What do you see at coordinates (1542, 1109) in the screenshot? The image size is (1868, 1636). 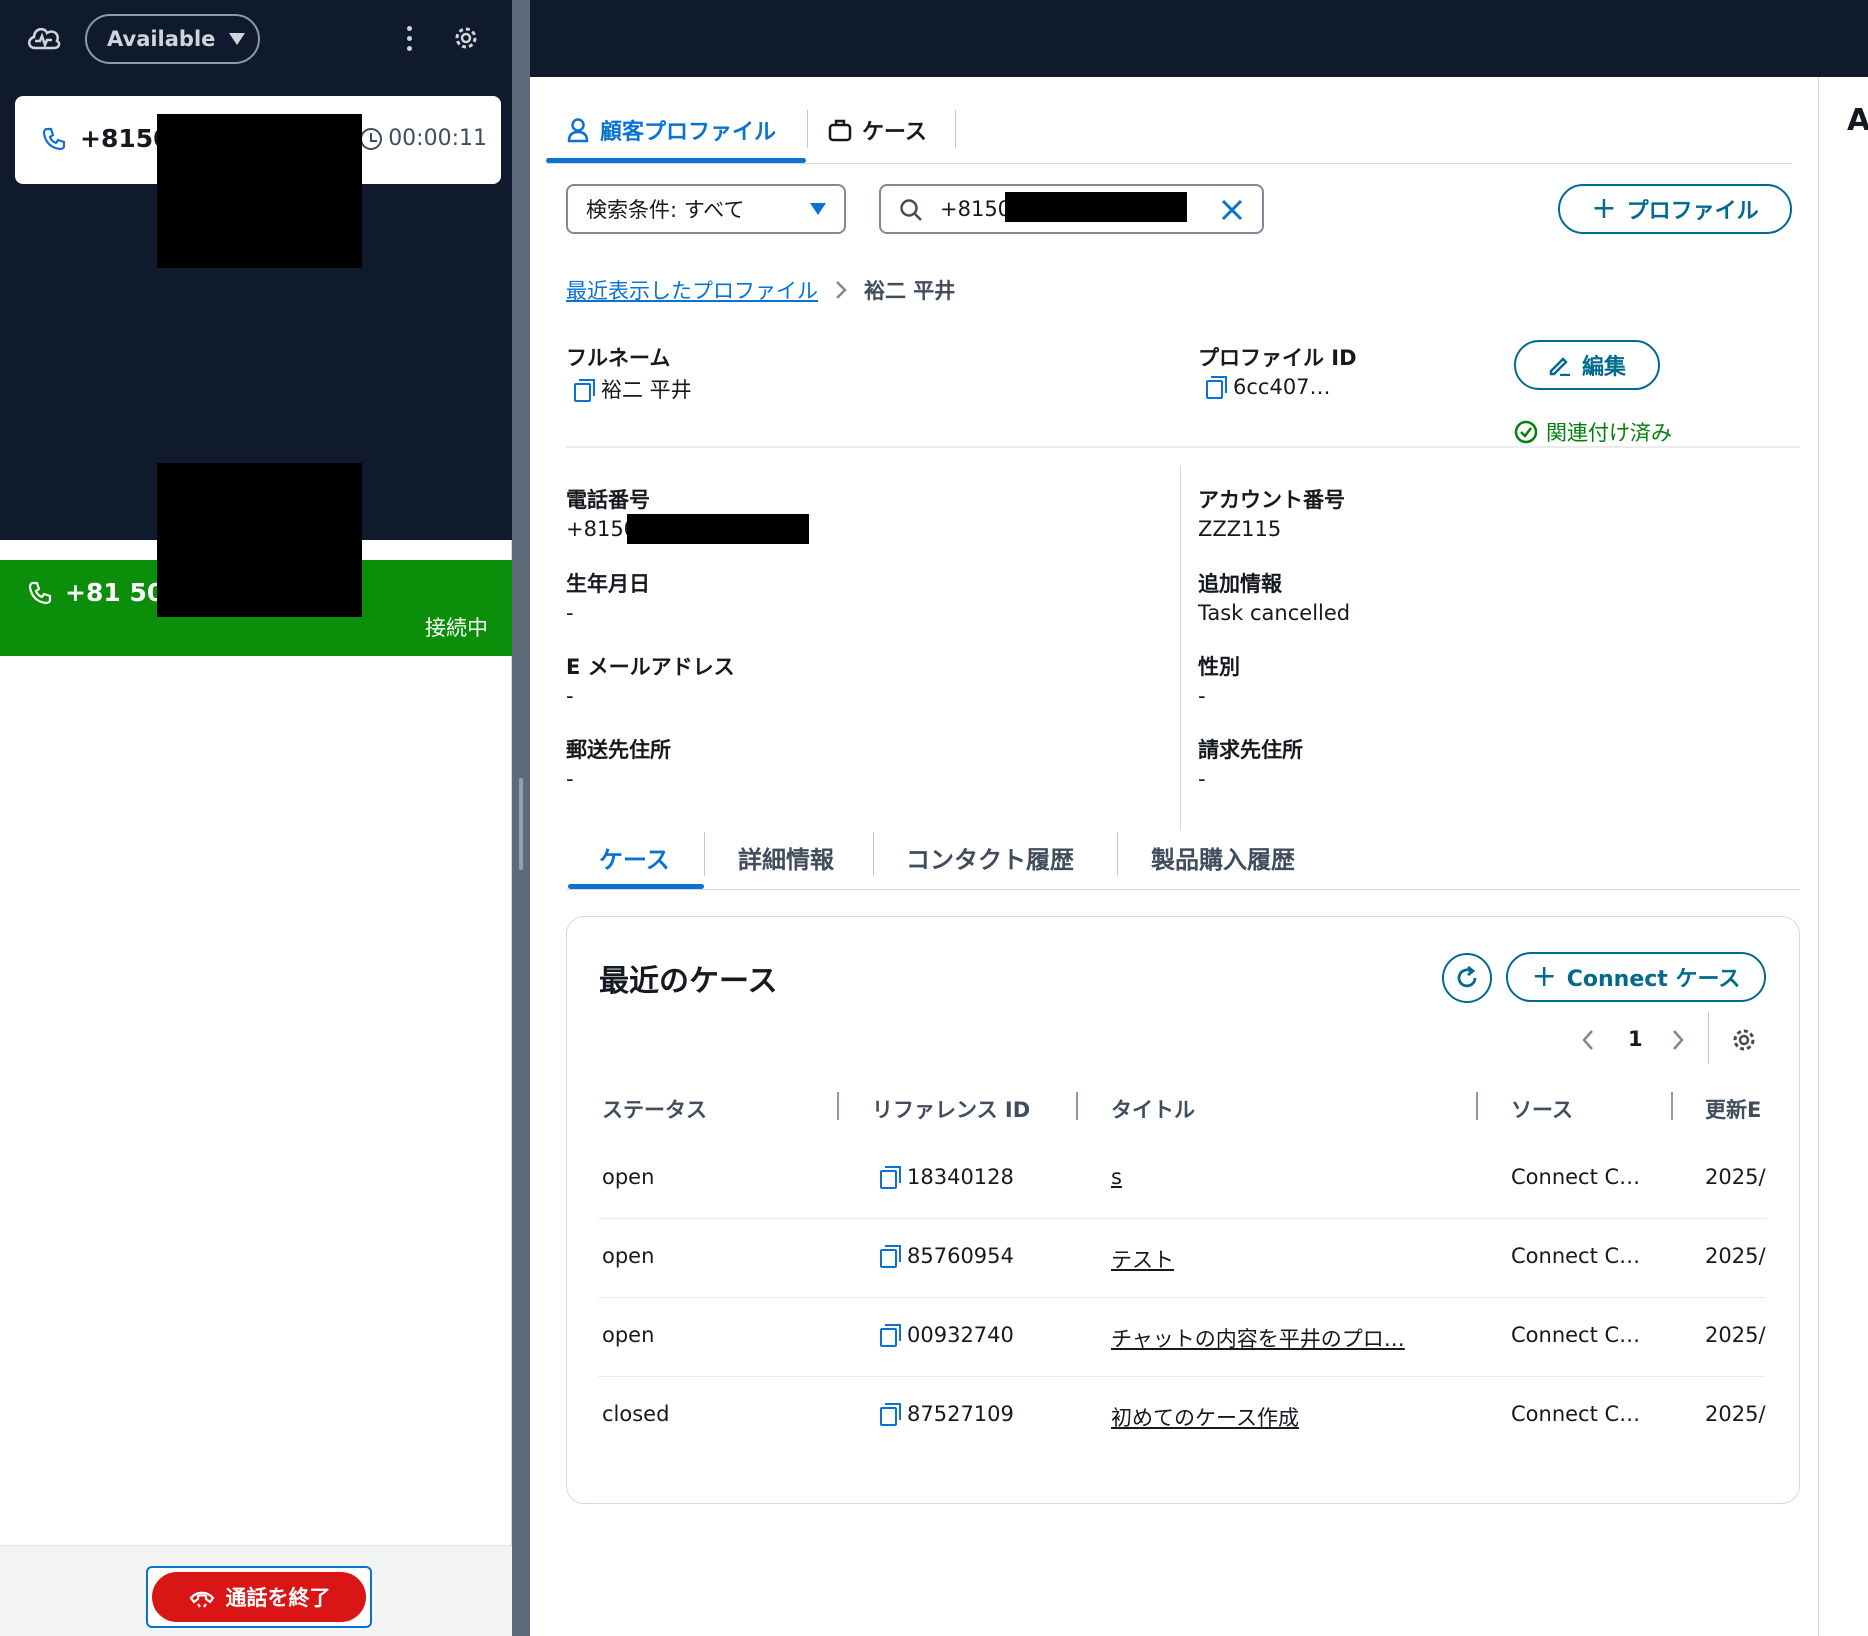 I see `column-header-source: ソース` at bounding box center [1542, 1109].